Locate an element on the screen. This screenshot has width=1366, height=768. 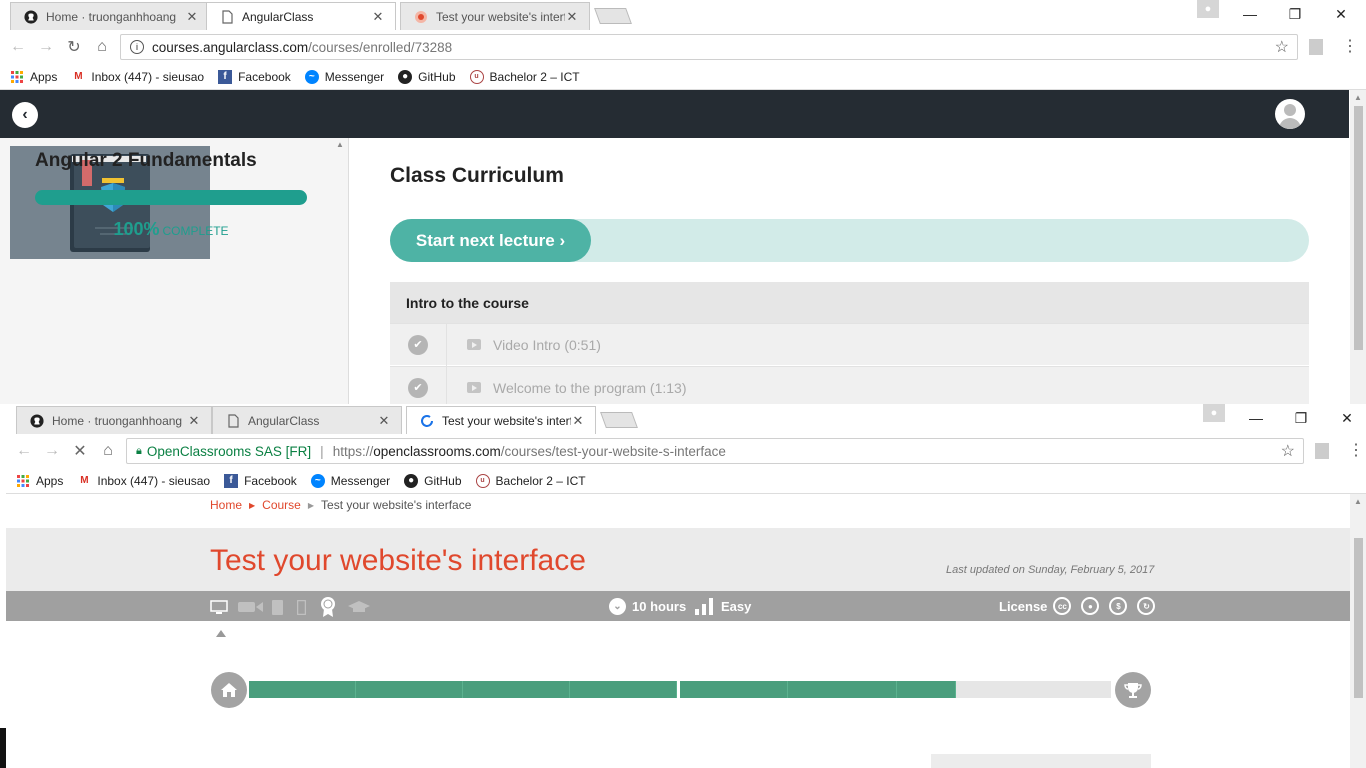
desktop-icon is located at coordinates (219, 607).